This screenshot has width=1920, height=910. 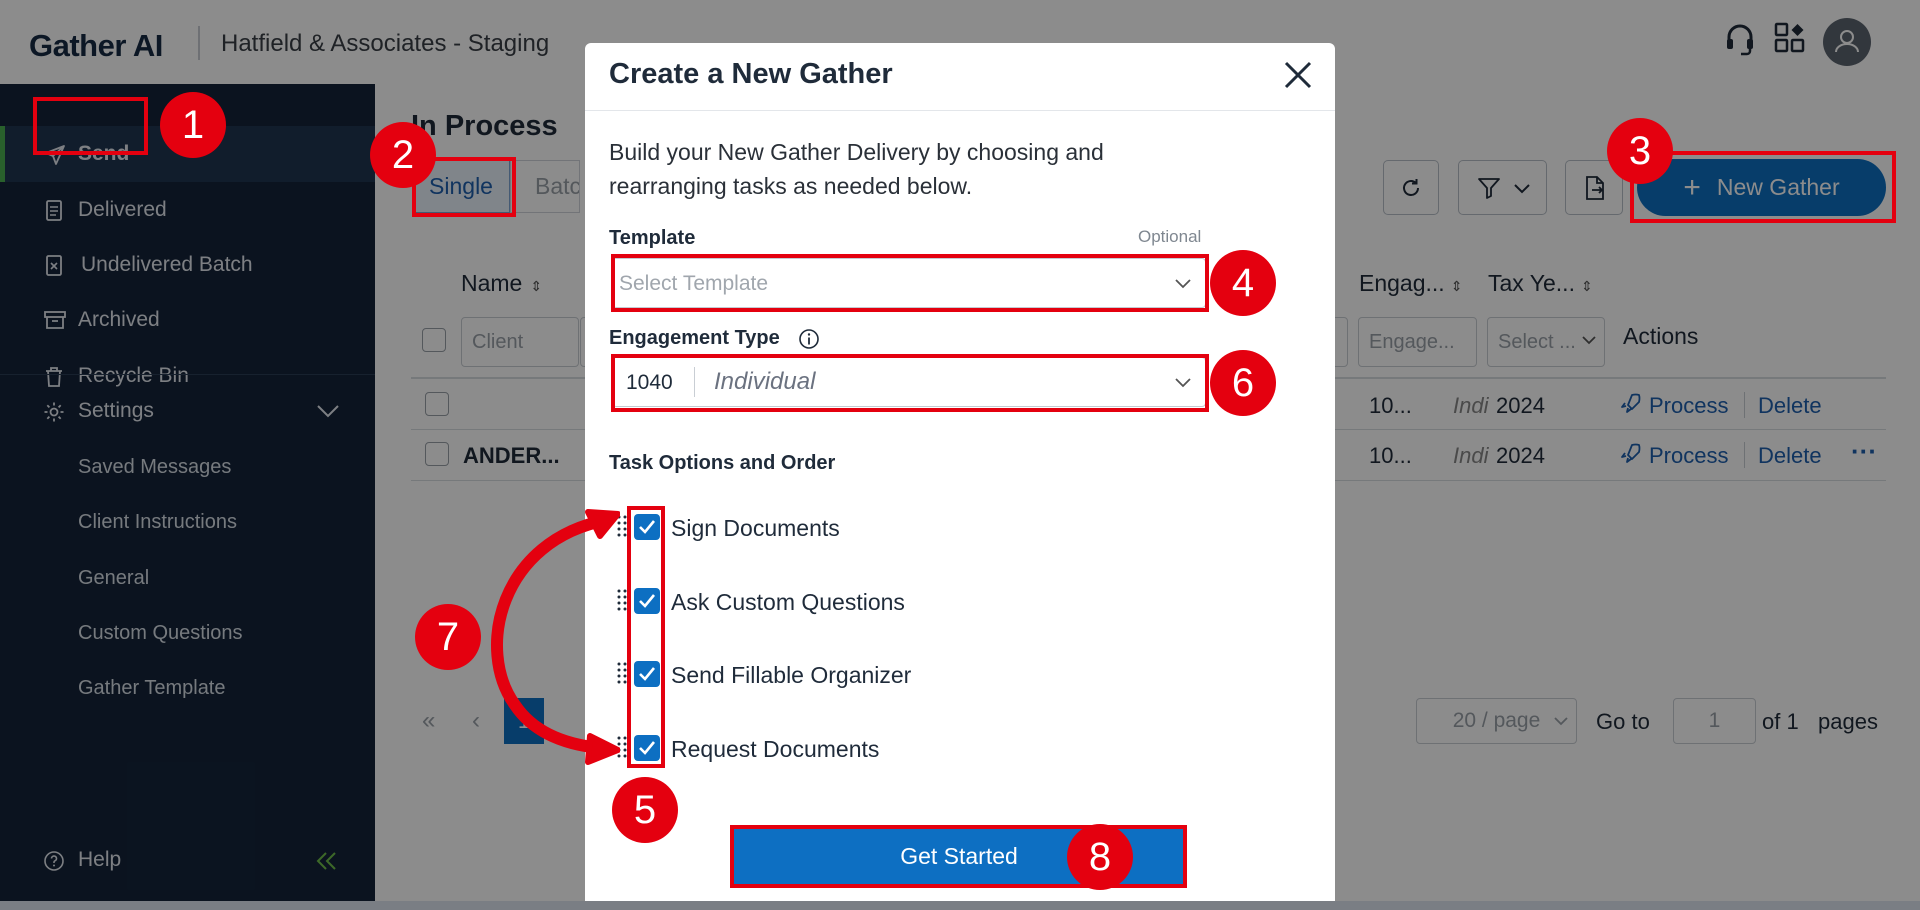 I want to click on task-label: Sign Documents, so click(x=755, y=528).